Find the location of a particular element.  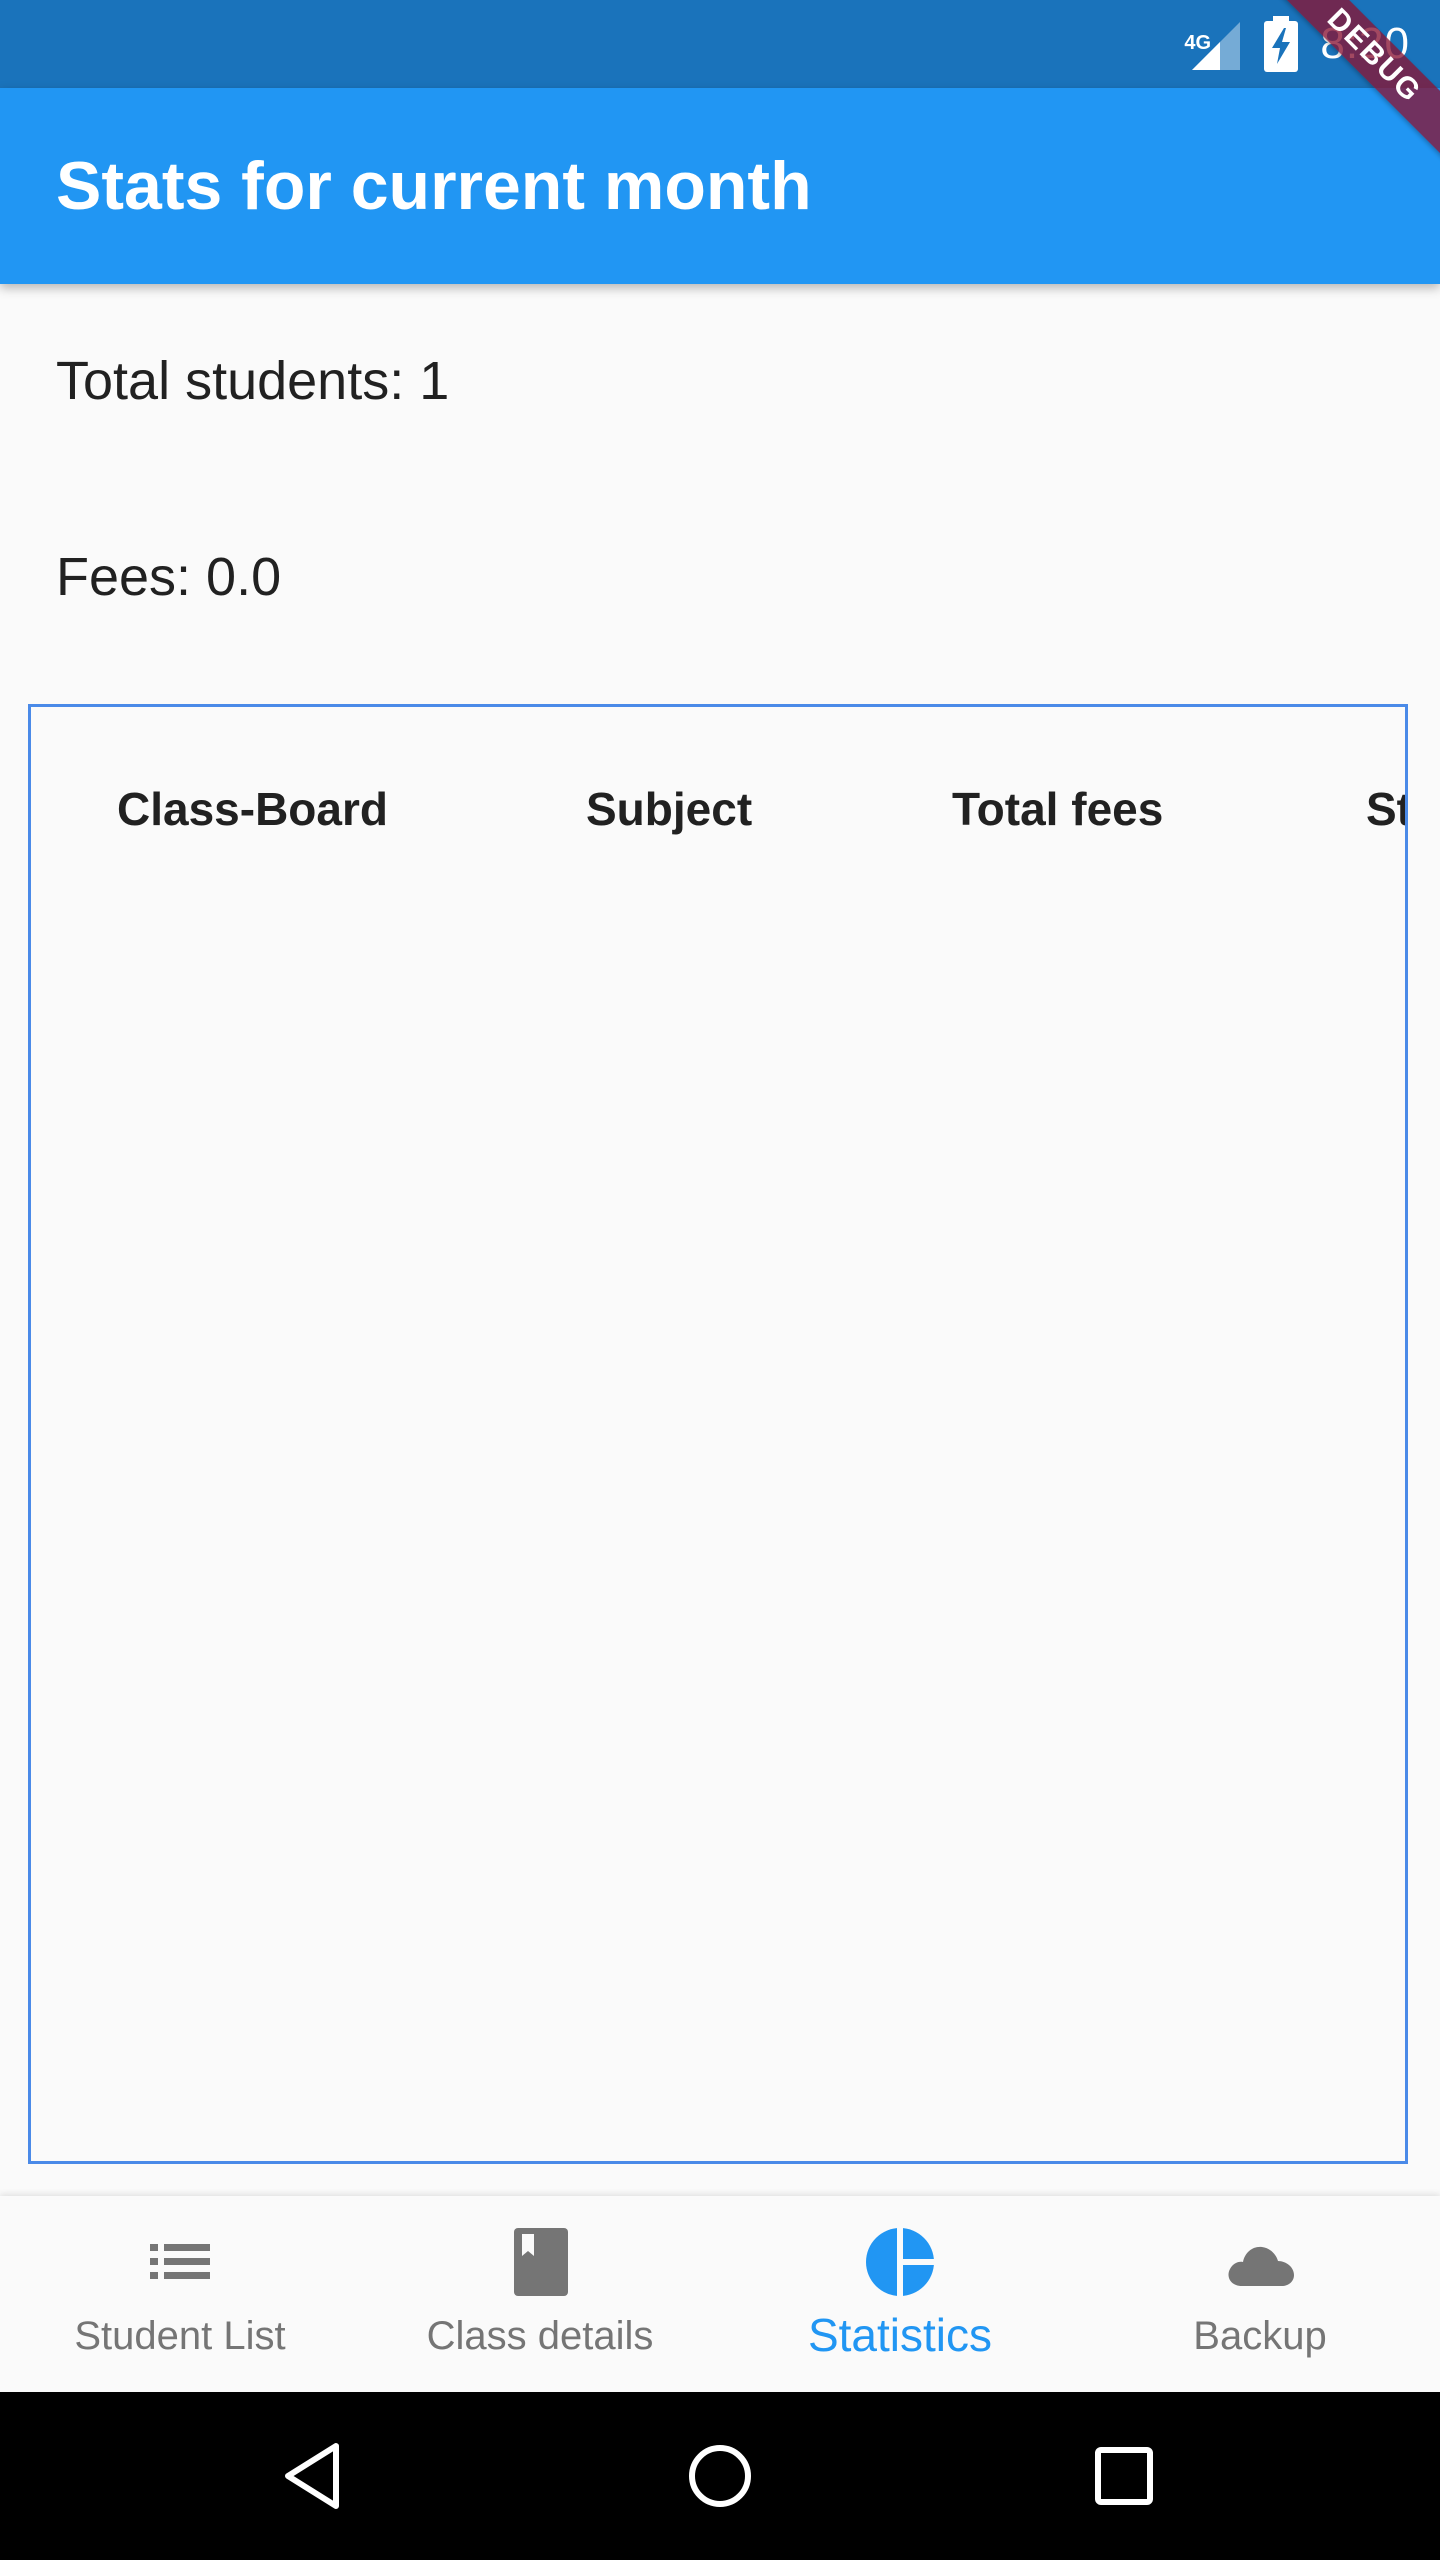

total-students-text: Total students: 1 is located at coordinates (253, 381).